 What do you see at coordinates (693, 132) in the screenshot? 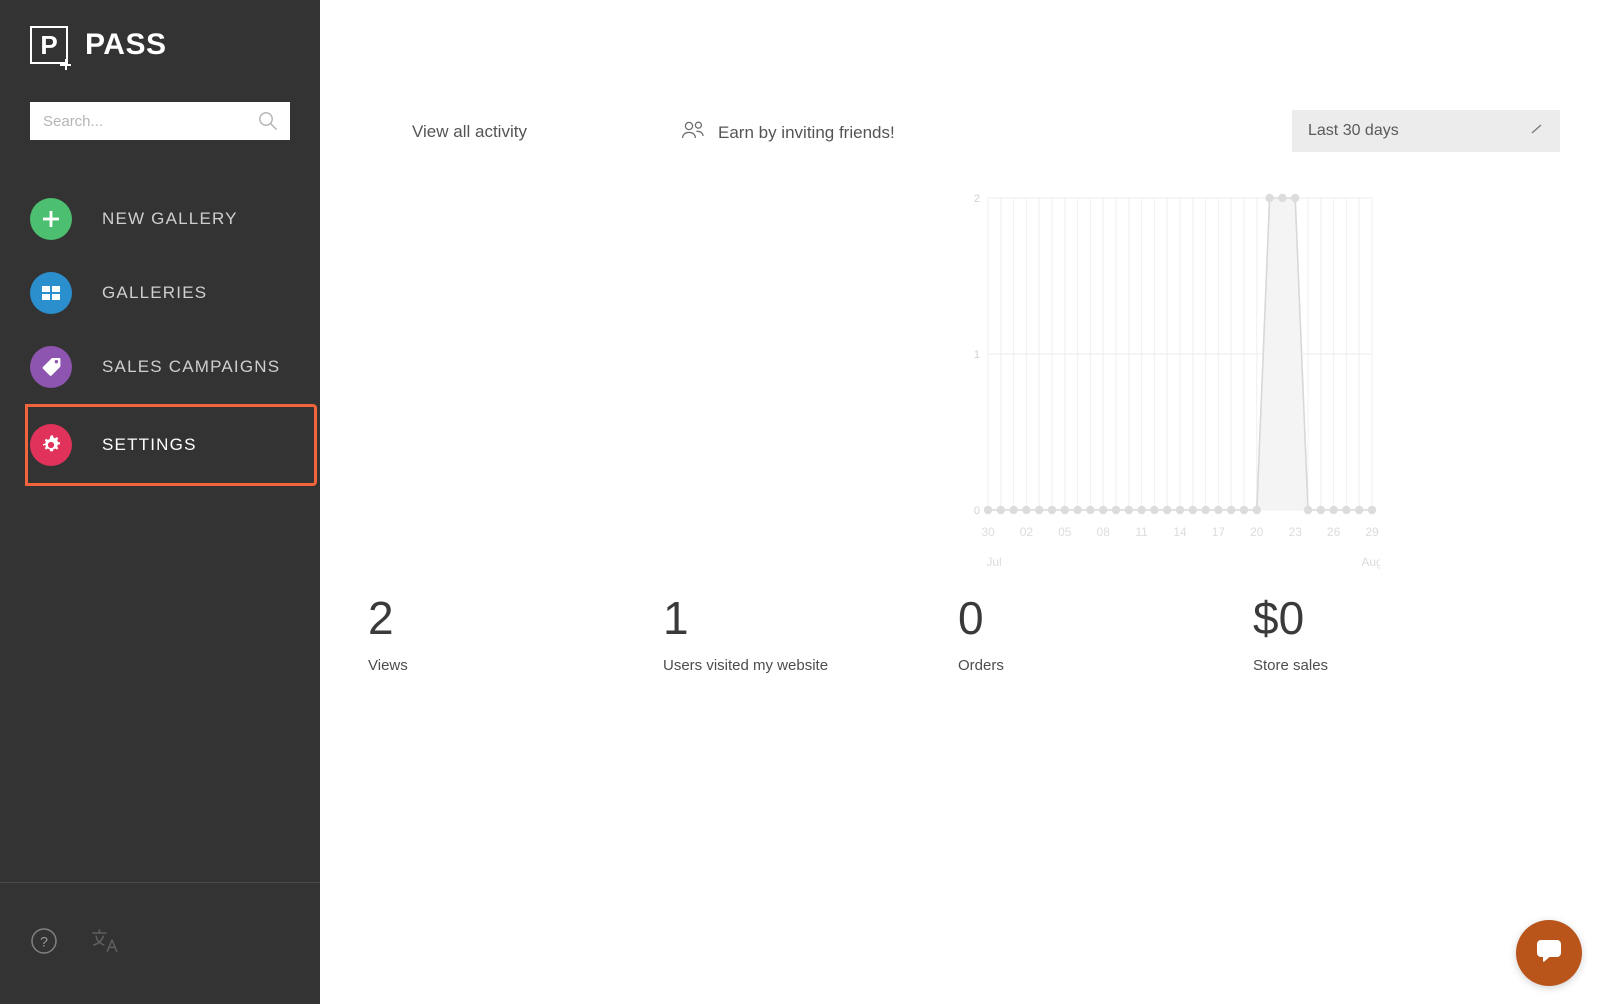
I see `people-icon` at bounding box center [693, 132].